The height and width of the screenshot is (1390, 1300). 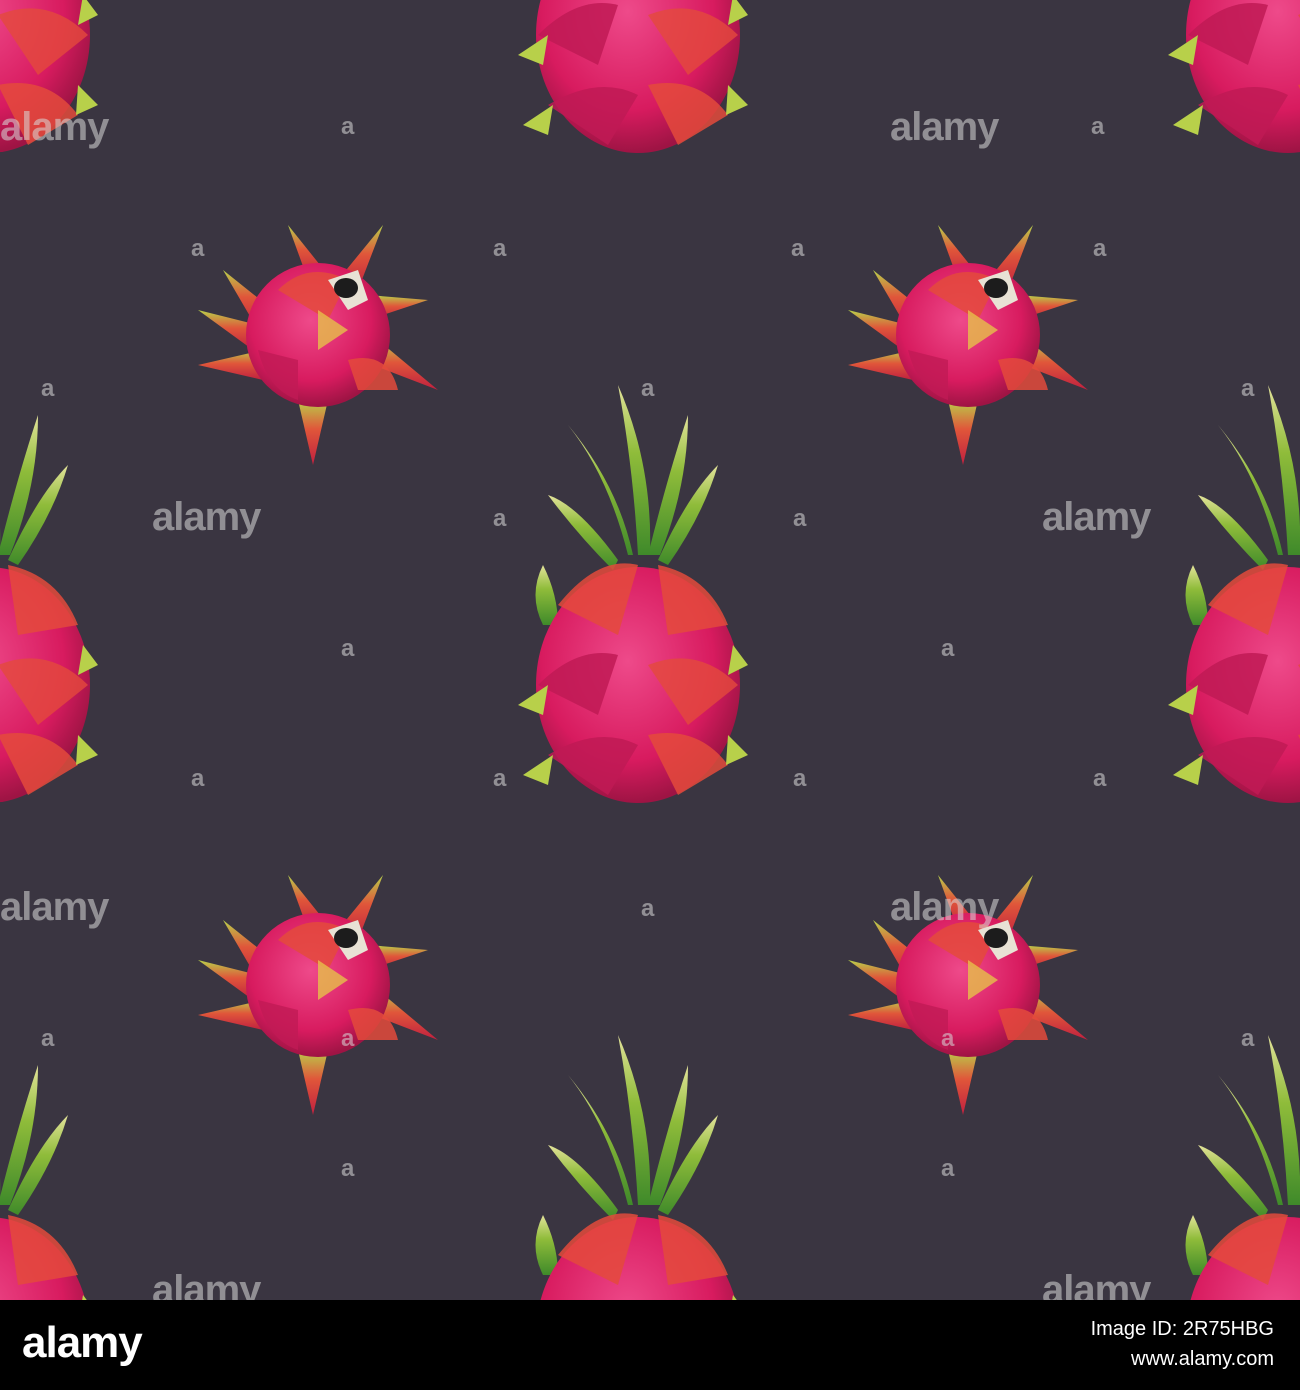 I want to click on alamy-logo: alamy, so click(x=82, y=1342).